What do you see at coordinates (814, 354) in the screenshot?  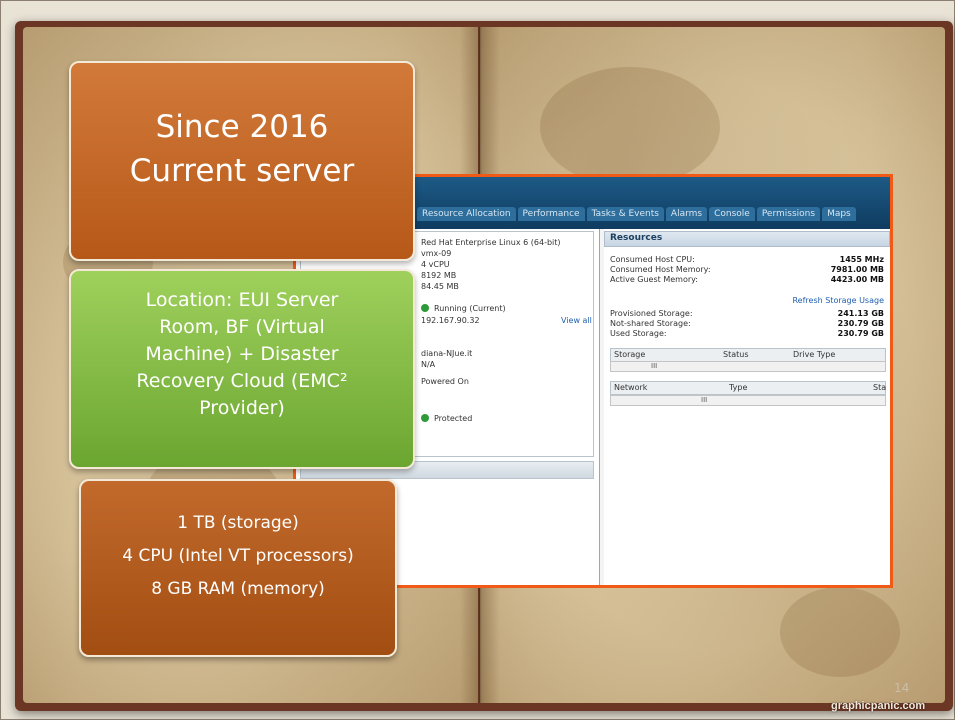 I see `grid-column-header: Drive Type` at bounding box center [814, 354].